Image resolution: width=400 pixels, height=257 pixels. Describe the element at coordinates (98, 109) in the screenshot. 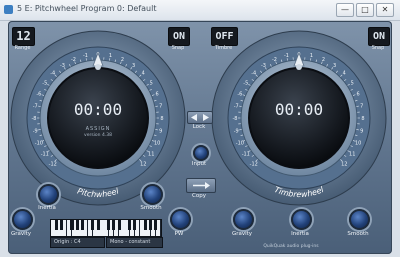

I see `left-time-display: 00:00` at that location.